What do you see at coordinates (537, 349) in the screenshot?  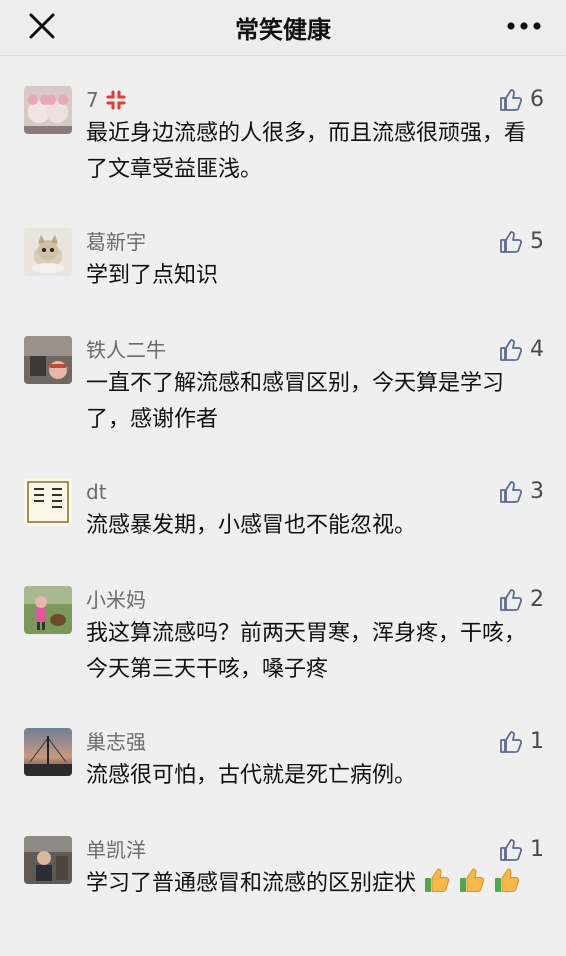 I see `like-count: 4` at bounding box center [537, 349].